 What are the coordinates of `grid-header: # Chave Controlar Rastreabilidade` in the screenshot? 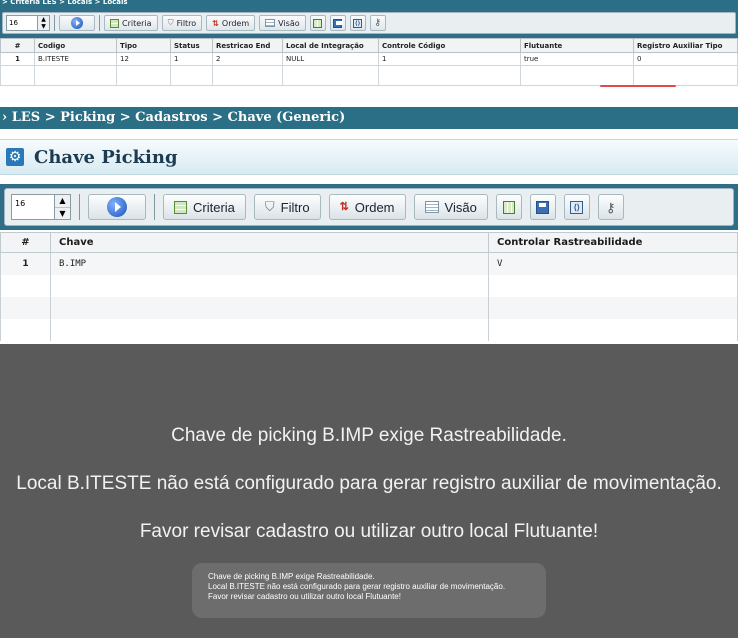 It's located at (369, 242).